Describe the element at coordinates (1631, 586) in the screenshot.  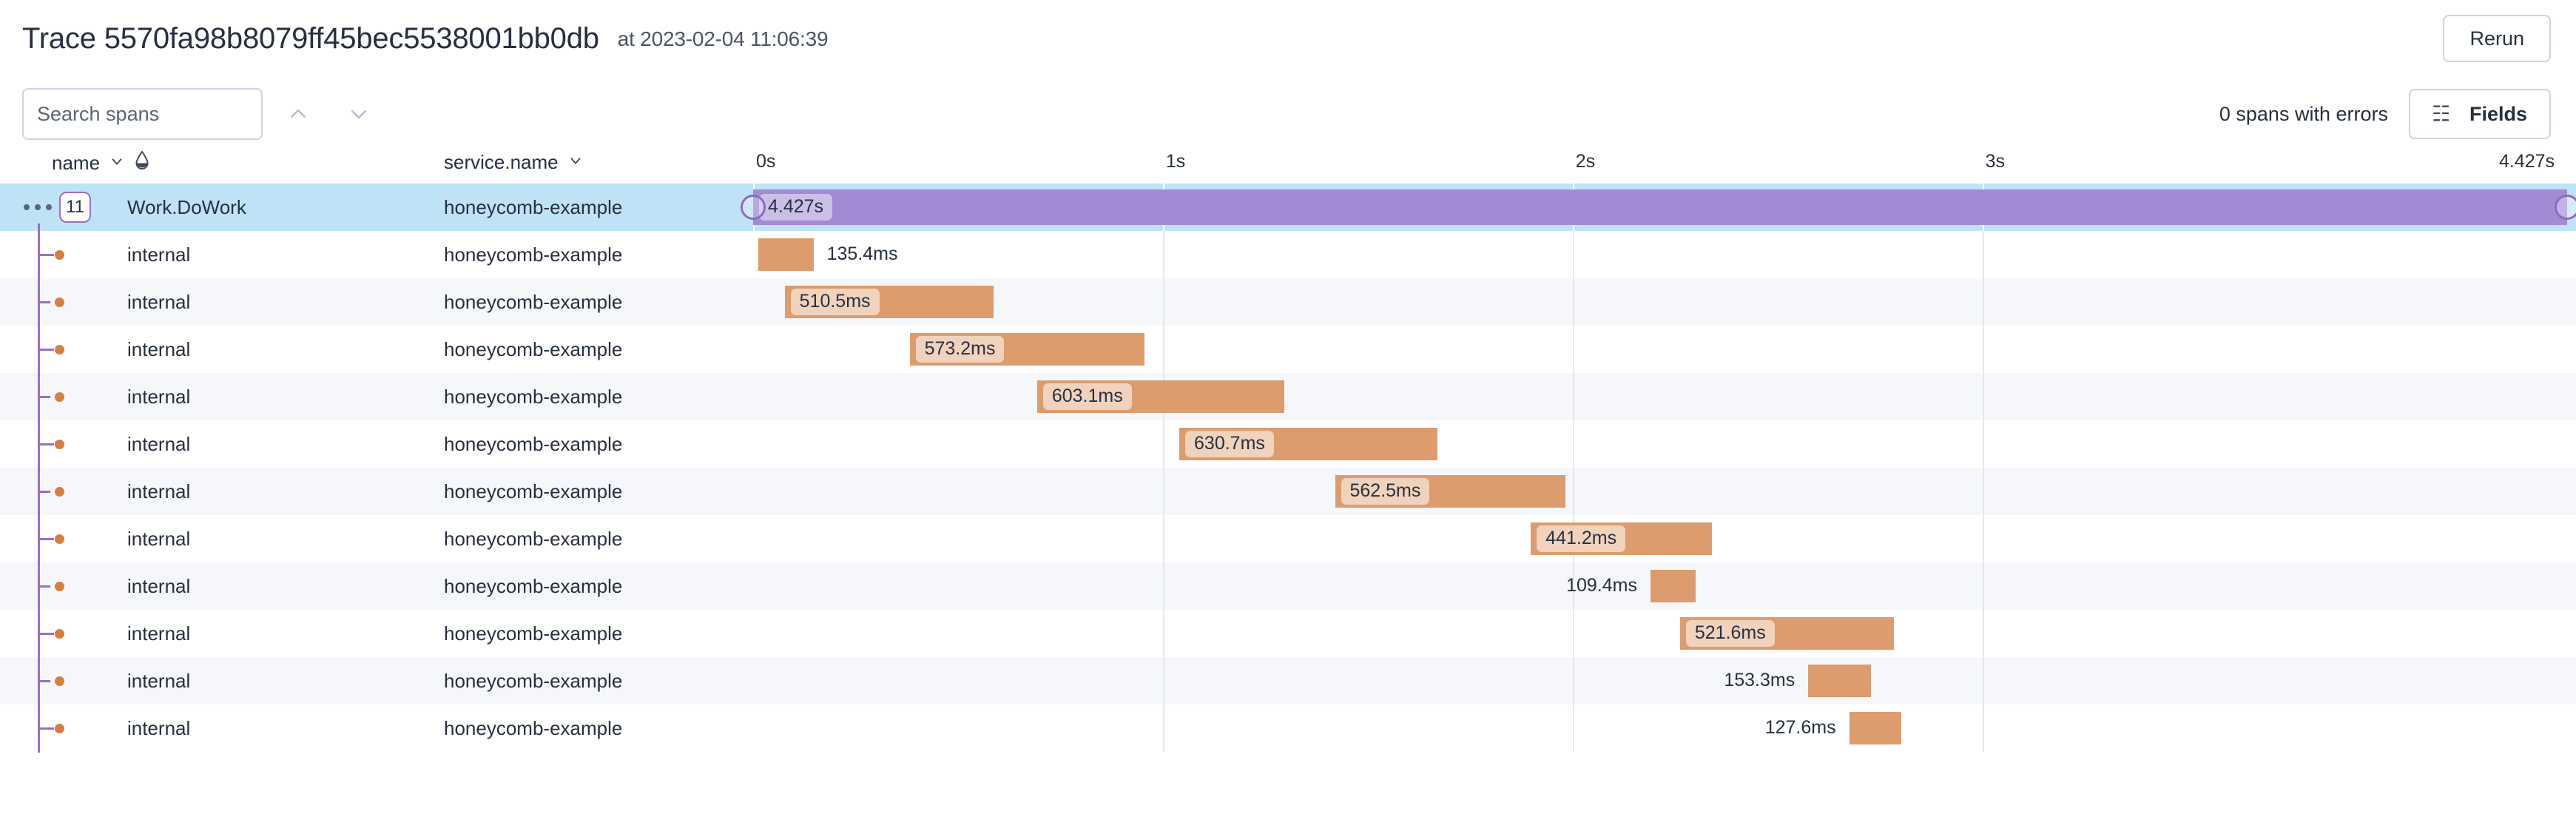
I see `span-bar: 109.4ms` at that location.